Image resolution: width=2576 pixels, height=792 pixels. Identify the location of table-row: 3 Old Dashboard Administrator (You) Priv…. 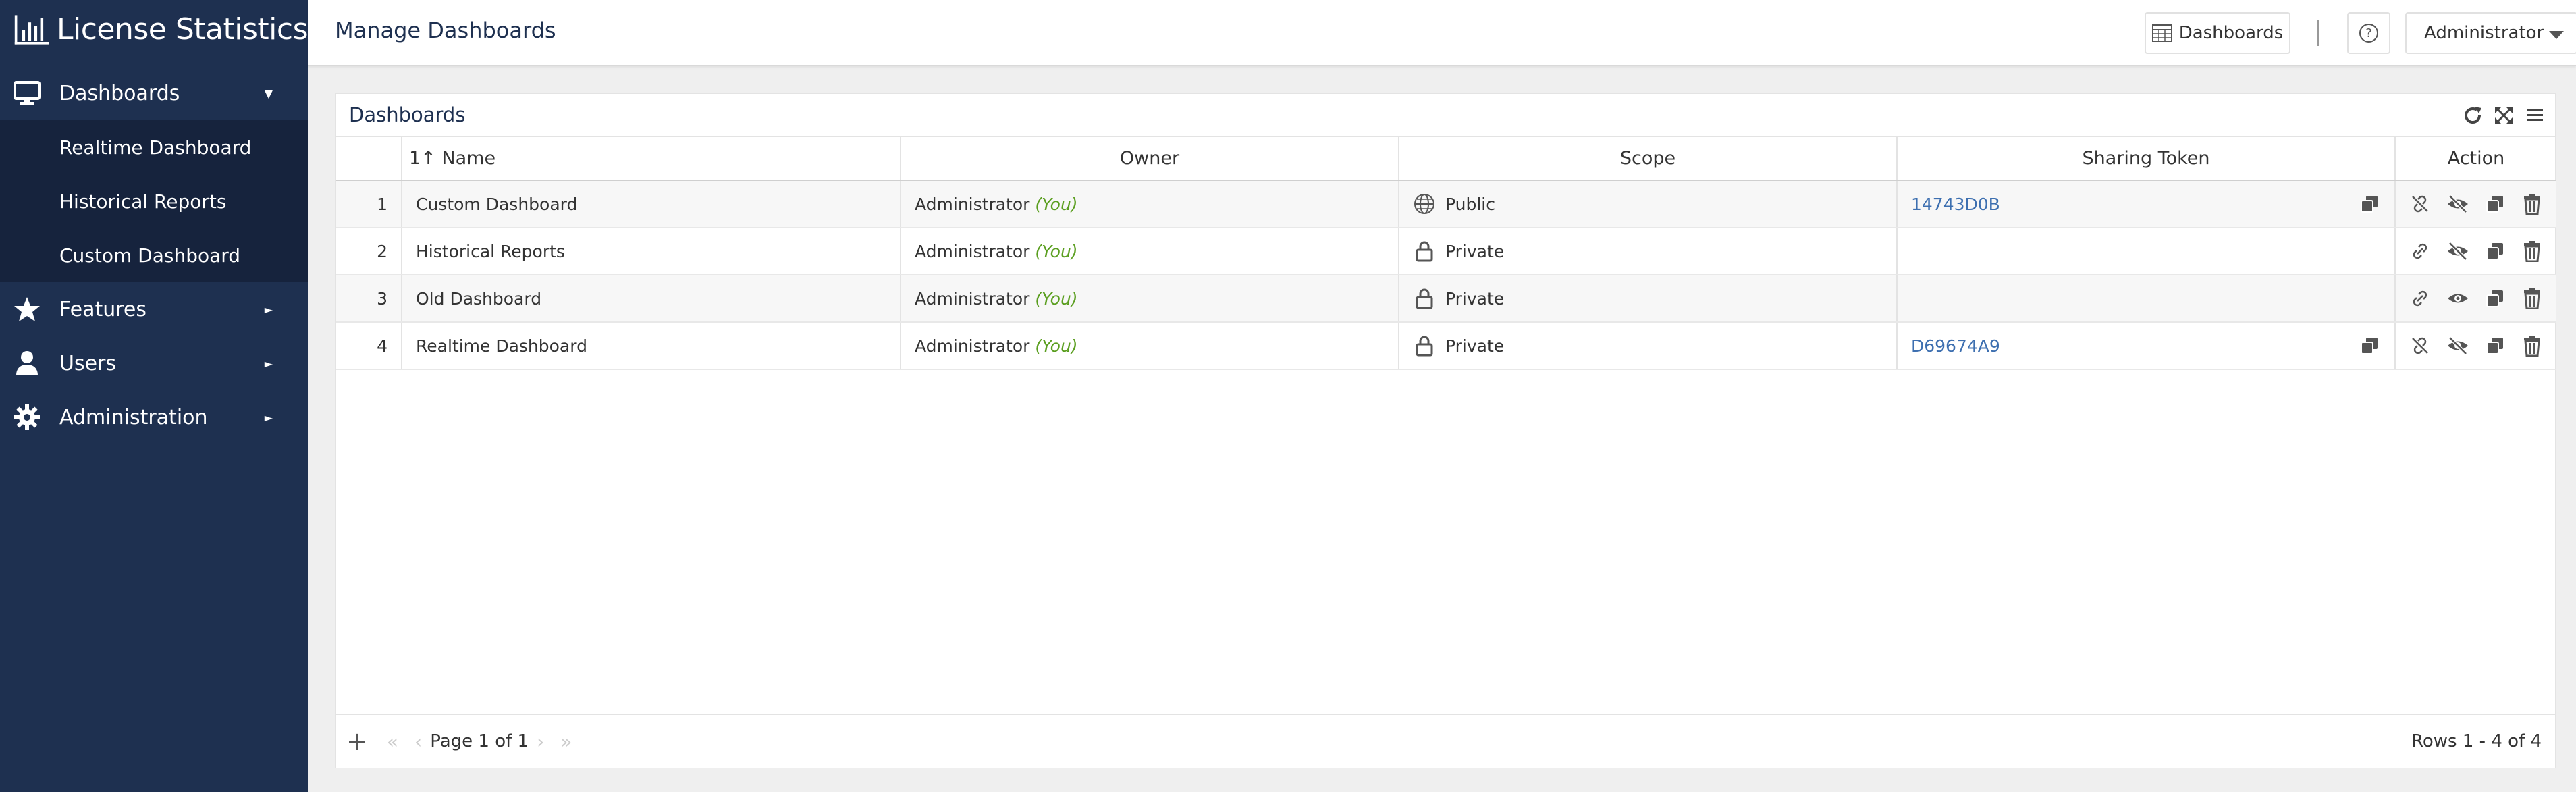
(1446, 299).